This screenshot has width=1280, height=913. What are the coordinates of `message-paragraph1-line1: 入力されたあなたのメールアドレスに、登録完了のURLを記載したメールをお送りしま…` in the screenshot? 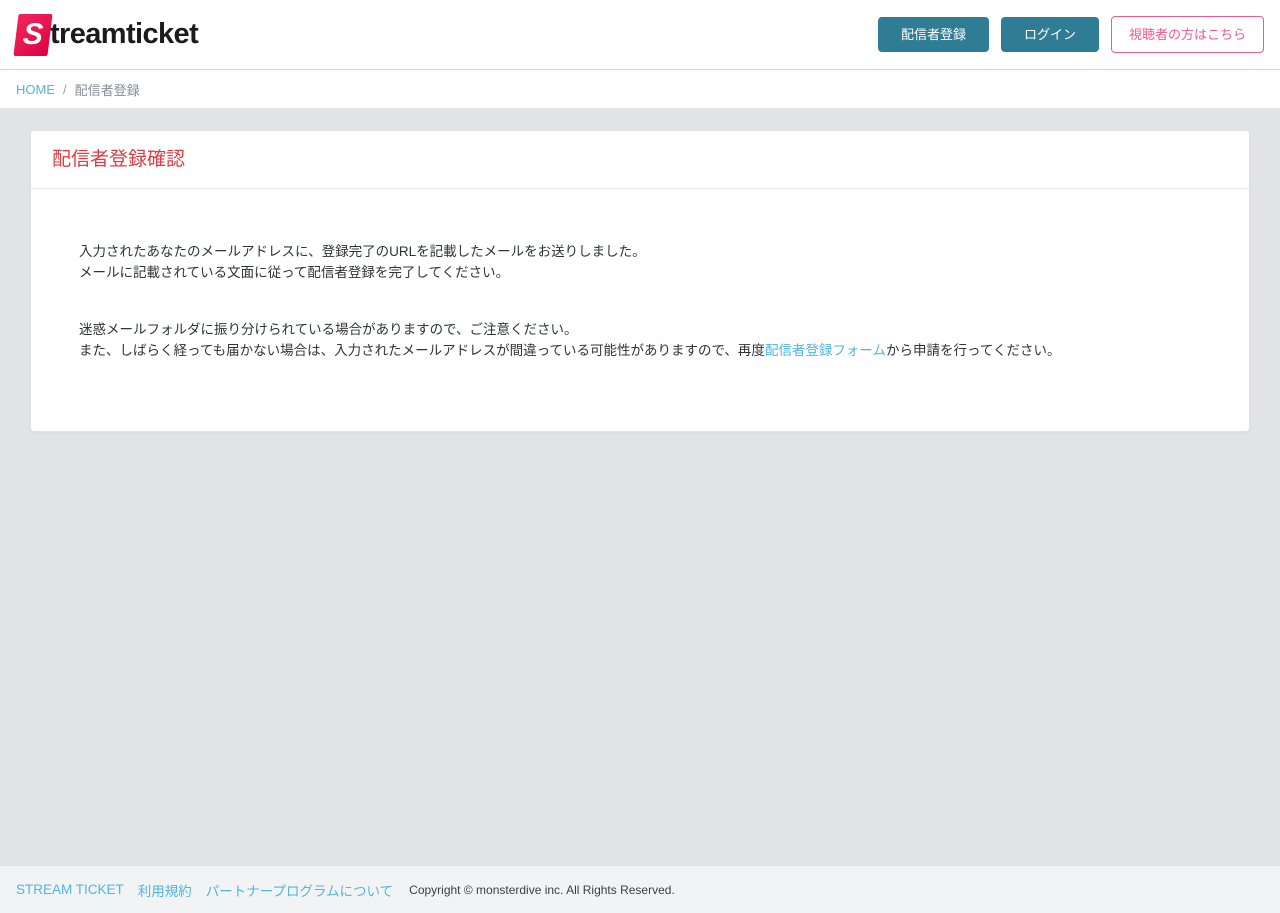 It's located at (362, 251).